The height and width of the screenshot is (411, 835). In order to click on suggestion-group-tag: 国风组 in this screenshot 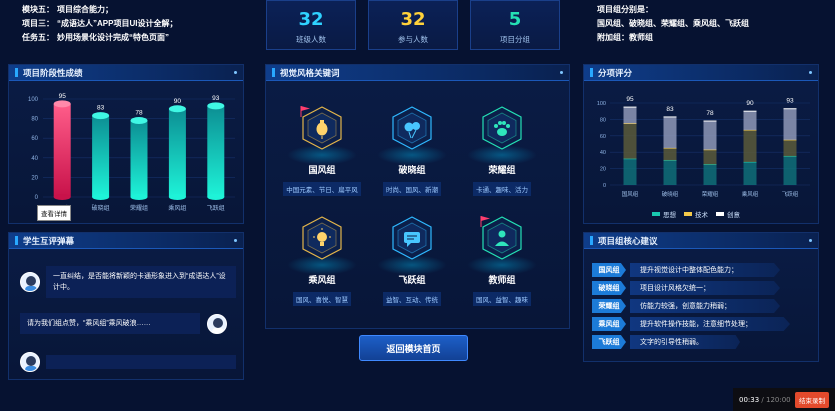, I will do `click(609, 270)`.